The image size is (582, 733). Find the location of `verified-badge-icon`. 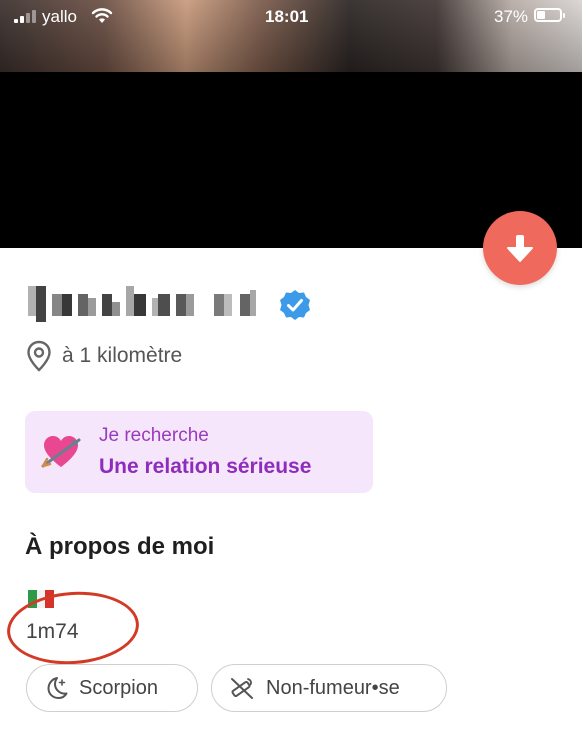

verified-badge-icon is located at coordinates (295, 305).